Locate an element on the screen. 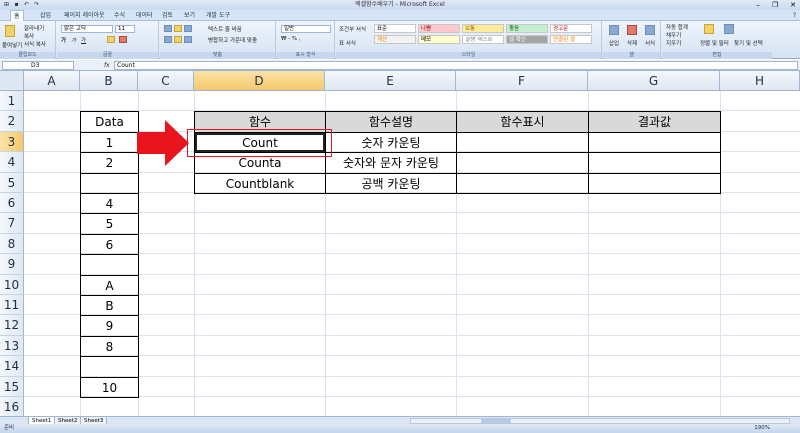 The image size is (800, 433). data-cell: B is located at coordinates (109, 306).